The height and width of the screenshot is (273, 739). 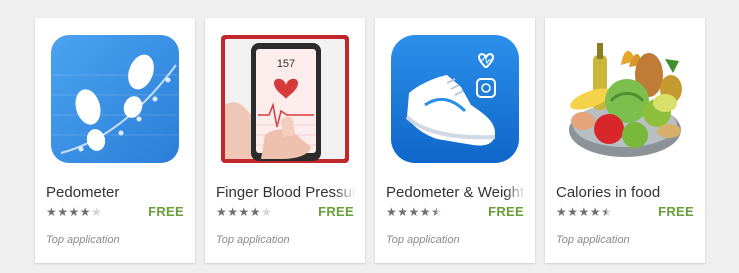 I want to click on app-title: Finger Blood Pressure, so click(x=286, y=192).